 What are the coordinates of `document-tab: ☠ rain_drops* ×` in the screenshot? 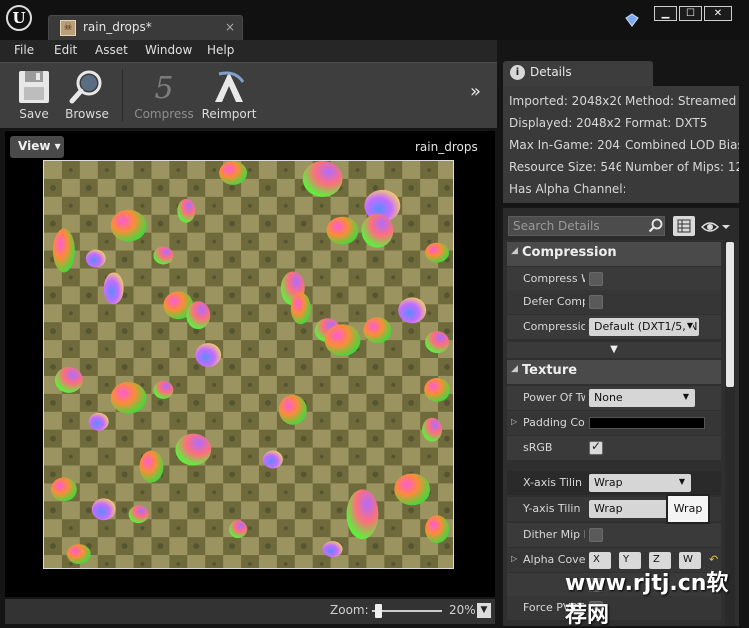 It's located at (145, 27).